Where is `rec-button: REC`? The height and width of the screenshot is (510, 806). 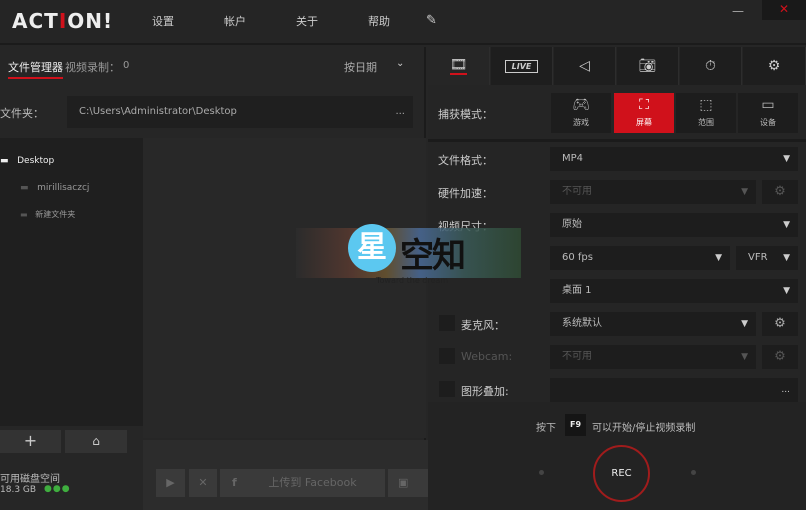
rec-button: REC is located at coordinates (621, 473).